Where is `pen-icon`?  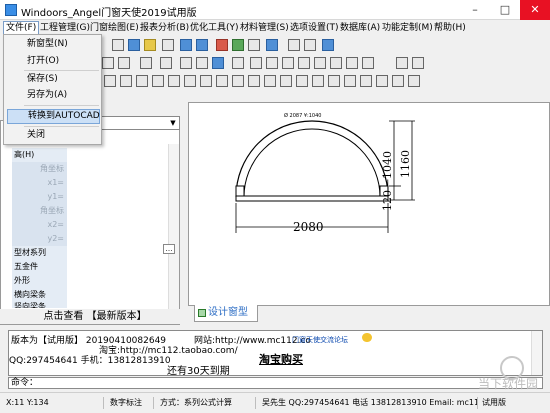 pen-icon is located at coordinates (168, 45).